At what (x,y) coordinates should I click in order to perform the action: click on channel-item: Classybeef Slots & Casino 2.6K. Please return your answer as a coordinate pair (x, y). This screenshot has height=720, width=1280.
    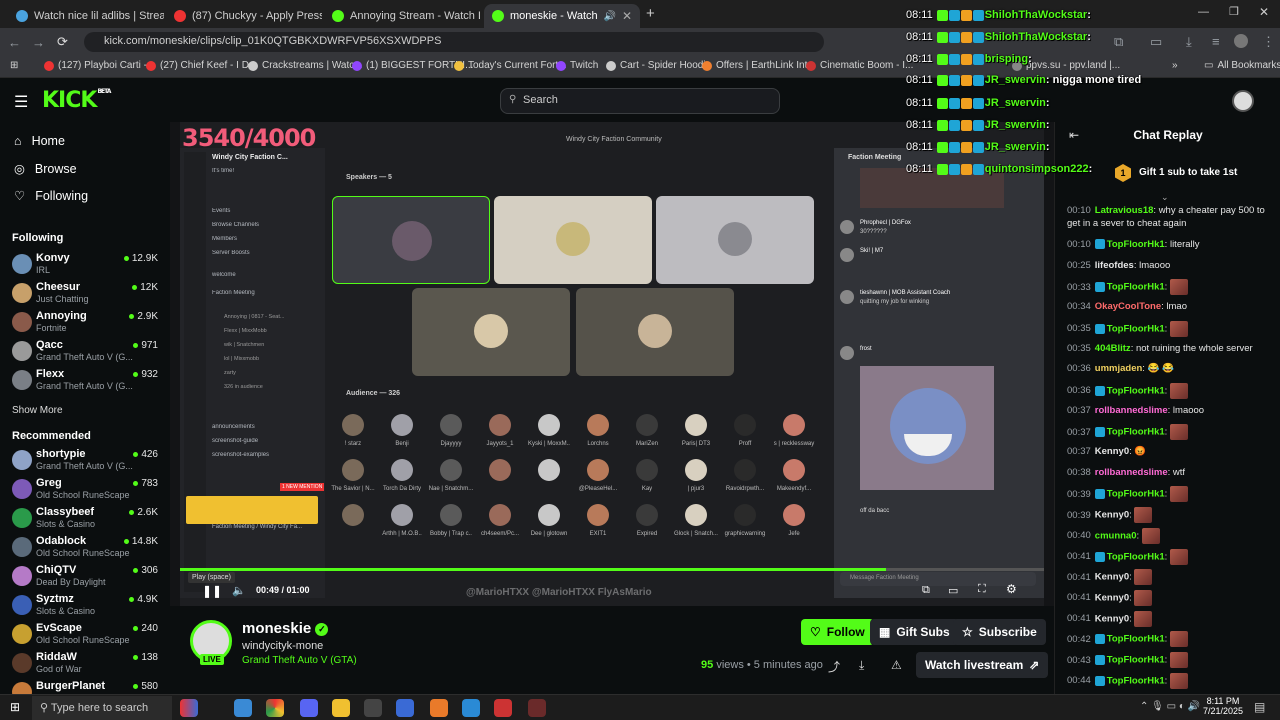
    Looking at the image, I should click on (87, 520).